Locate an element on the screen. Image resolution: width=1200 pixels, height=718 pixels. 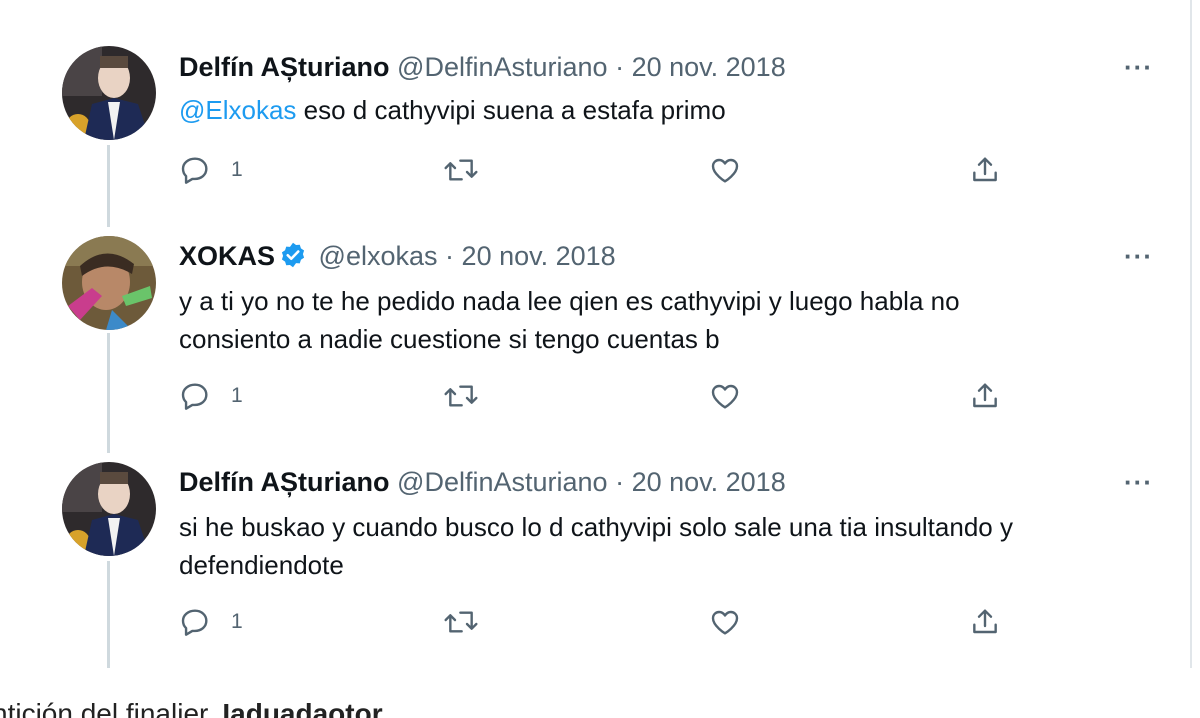
reply-button: 1 is located at coordinates (211, 622).